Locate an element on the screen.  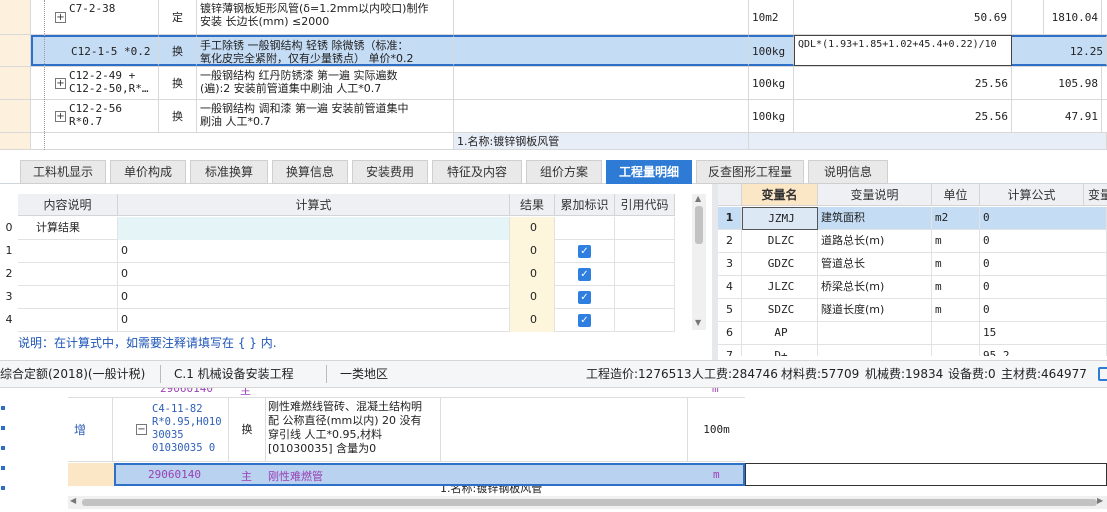
var-name: GDZC is located at coordinates (780, 264).